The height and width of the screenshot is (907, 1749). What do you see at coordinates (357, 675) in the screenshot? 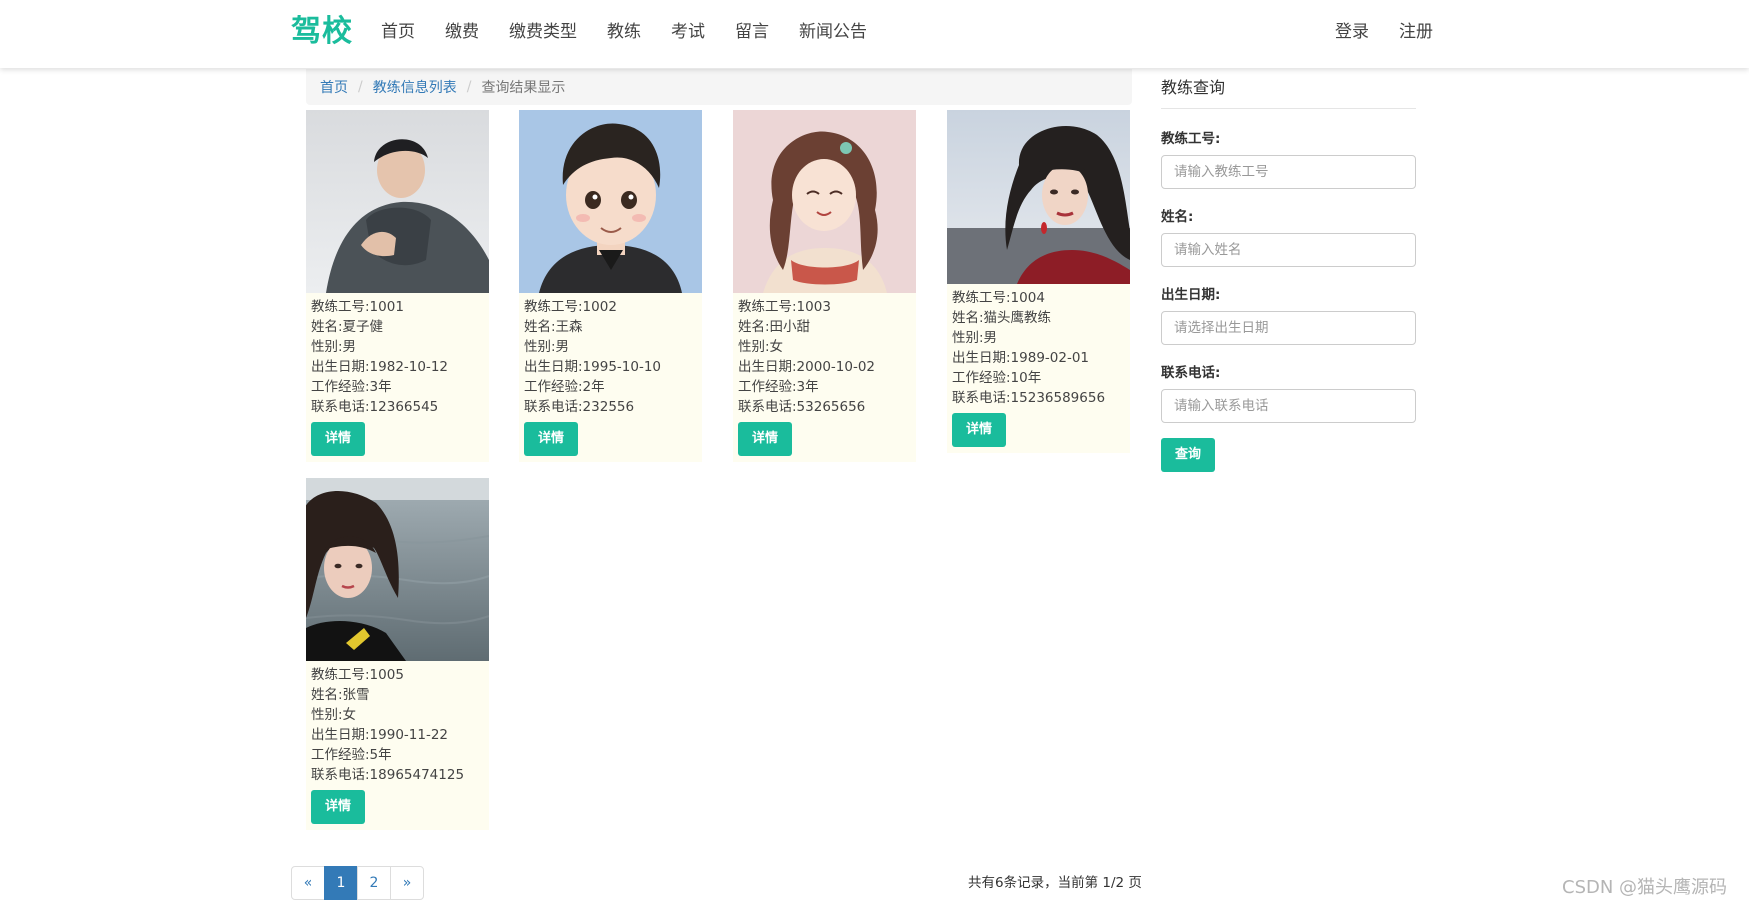
I see `coach-id: 教练工号:1005` at bounding box center [357, 675].